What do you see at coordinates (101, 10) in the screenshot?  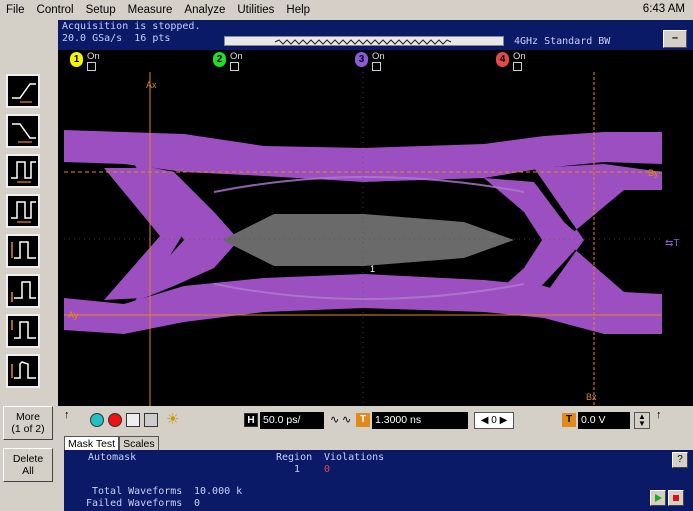 I see `menu-setup: Setup` at bounding box center [101, 10].